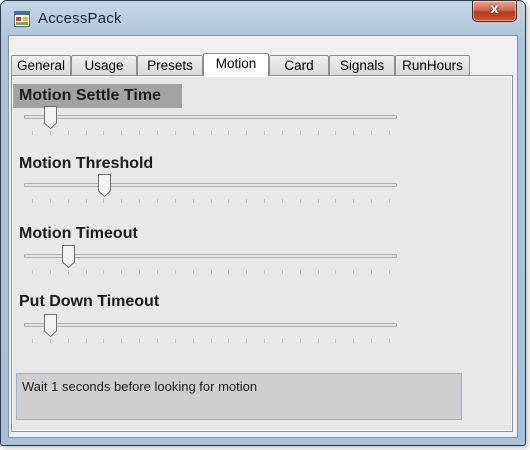 The height and width of the screenshot is (450, 530). What do you see at coordinates (41, 65) in the screenshot?
I see `tab-general: General` at bounding box center [41, 65].